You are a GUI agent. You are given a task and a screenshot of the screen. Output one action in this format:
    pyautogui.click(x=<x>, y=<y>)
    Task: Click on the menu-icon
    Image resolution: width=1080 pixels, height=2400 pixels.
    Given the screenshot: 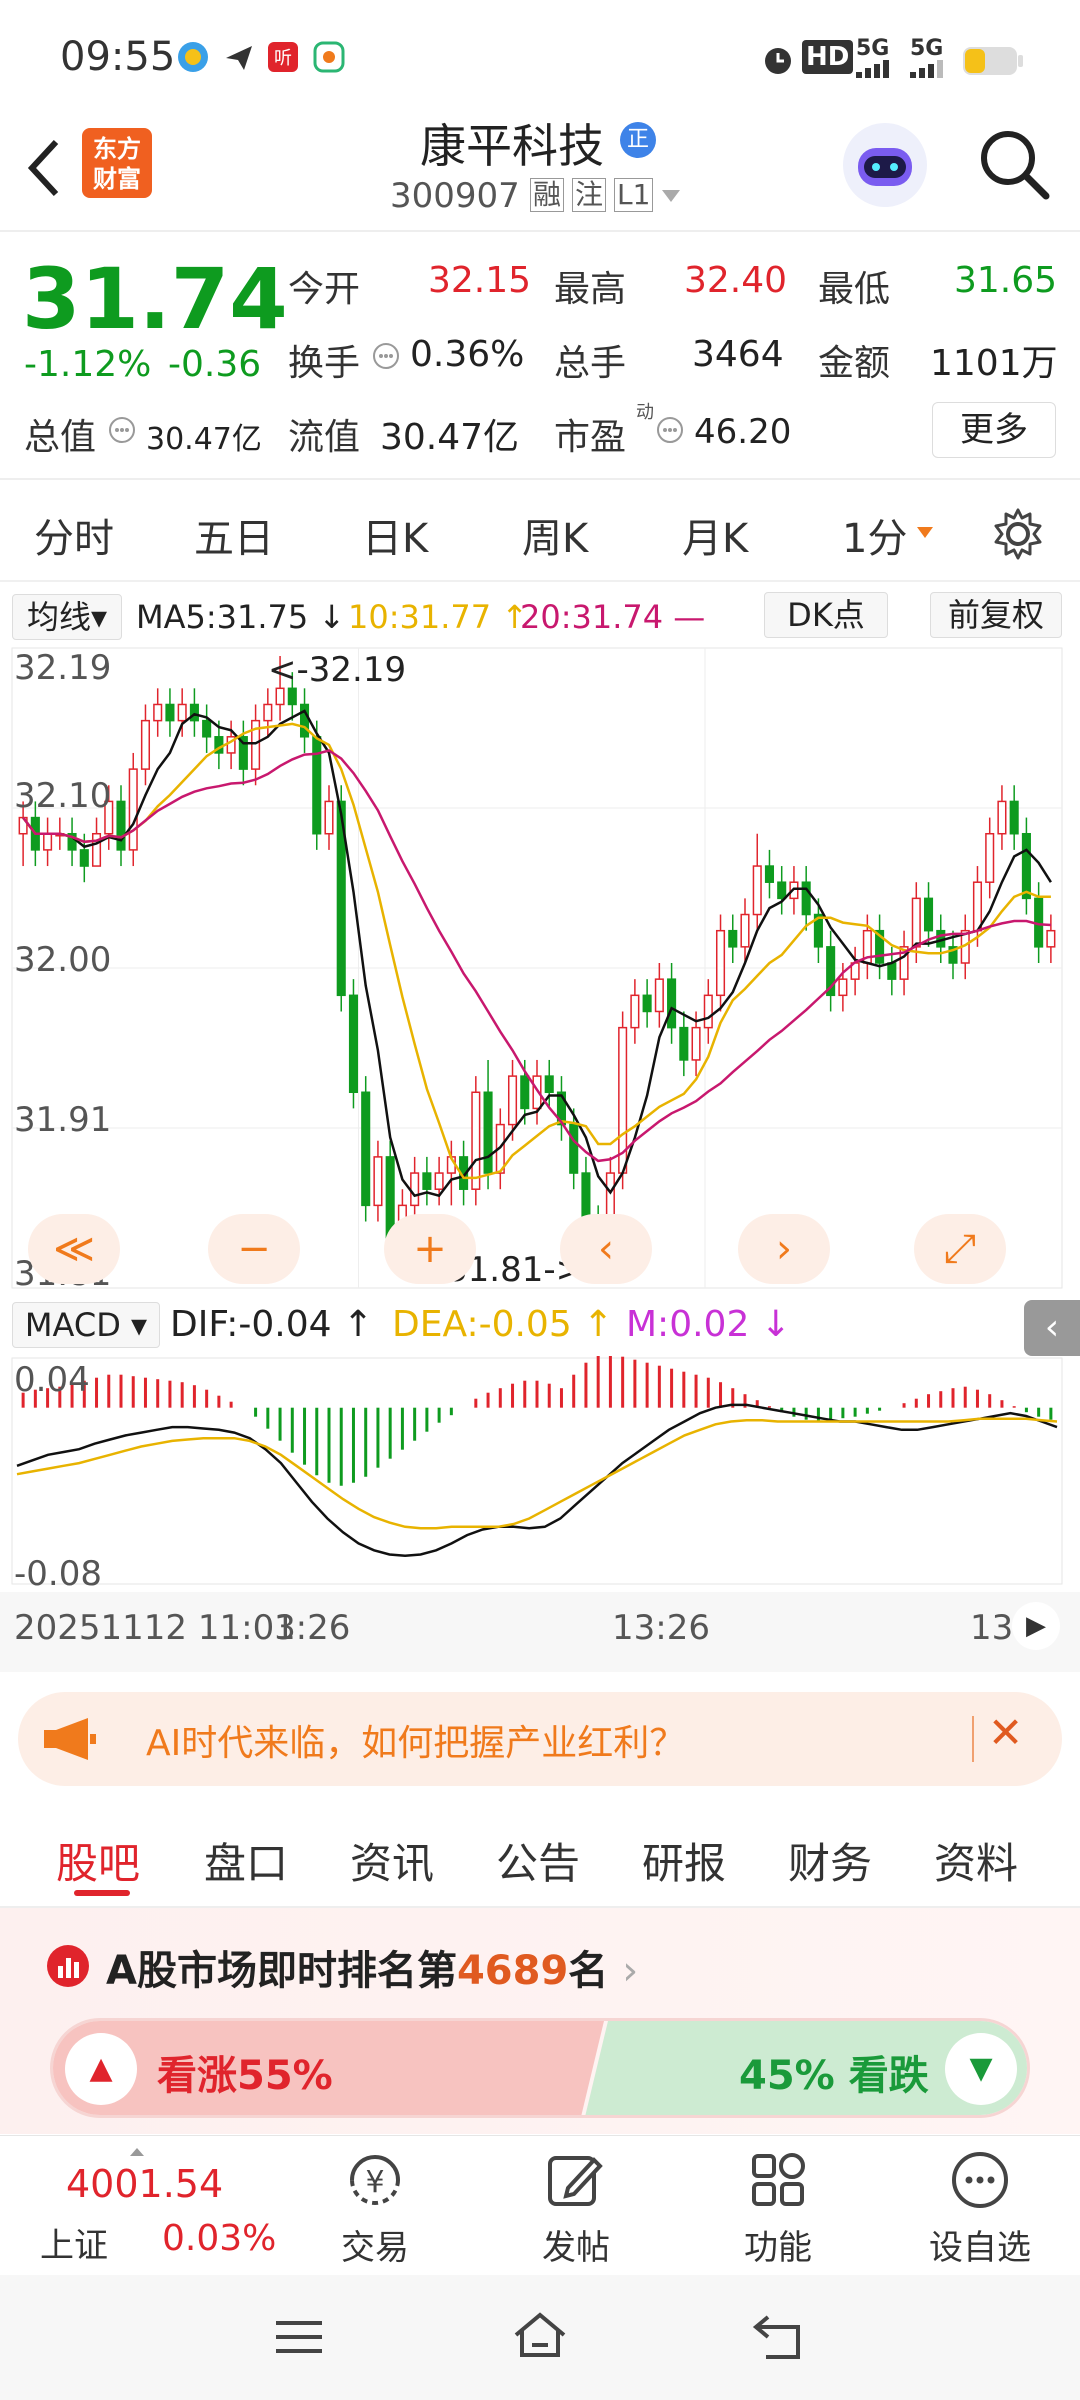 What is the action you would take?
    pyautogui.click(x=299, y=2337)
    